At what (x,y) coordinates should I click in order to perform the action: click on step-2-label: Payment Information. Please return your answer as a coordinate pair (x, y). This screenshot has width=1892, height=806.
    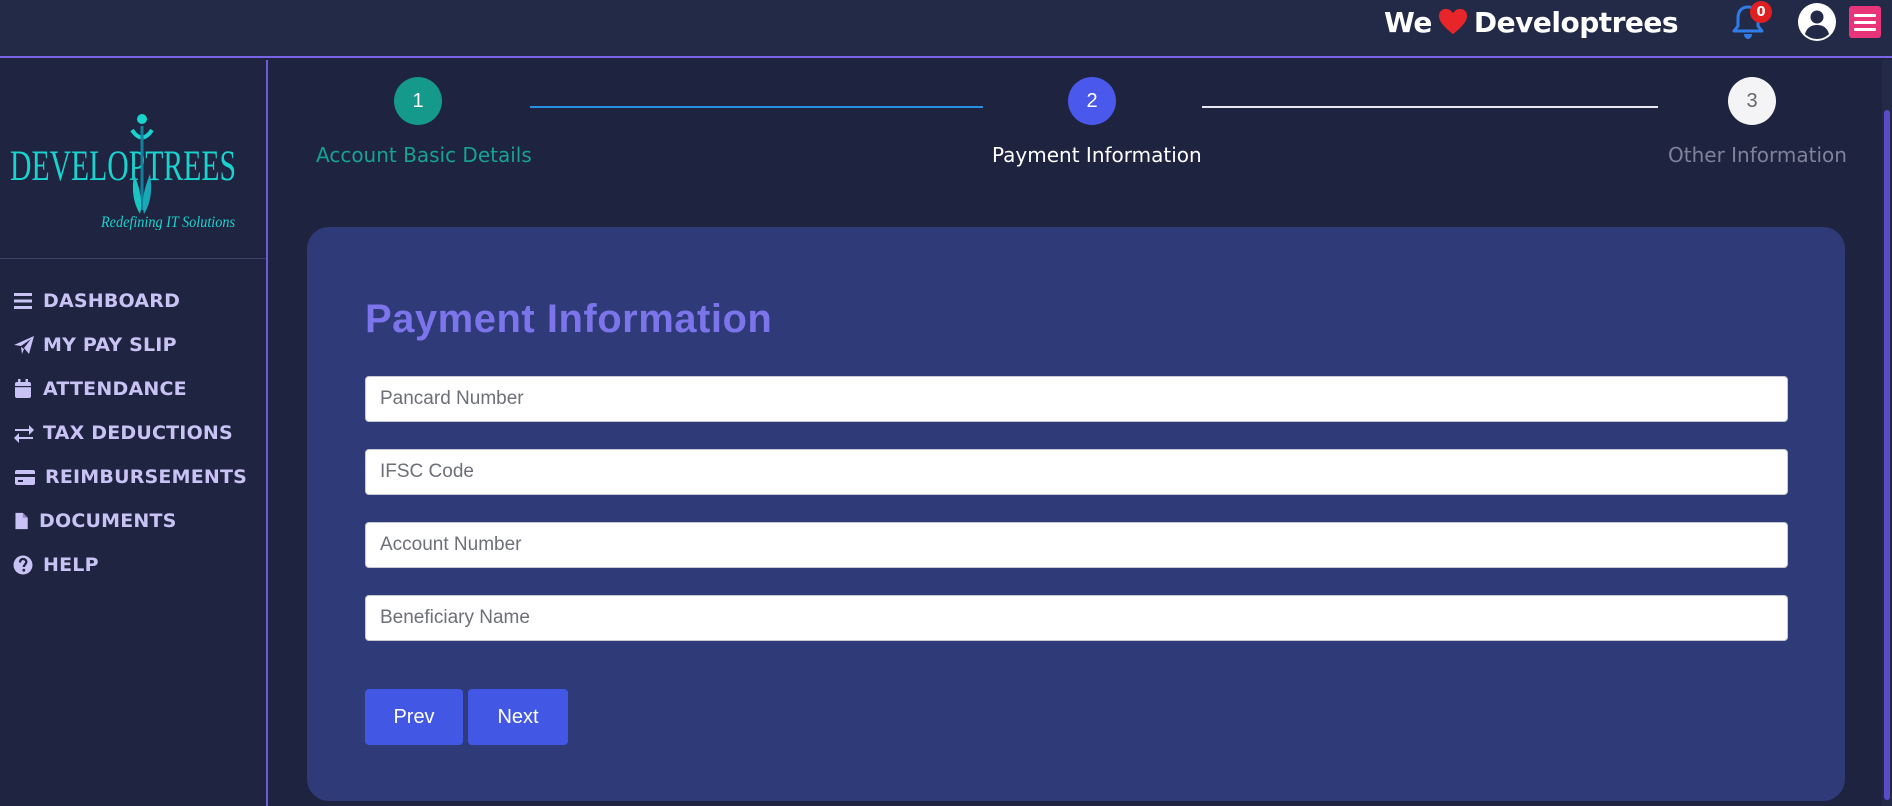
    Looking at the image, I should click on (1097, 155).